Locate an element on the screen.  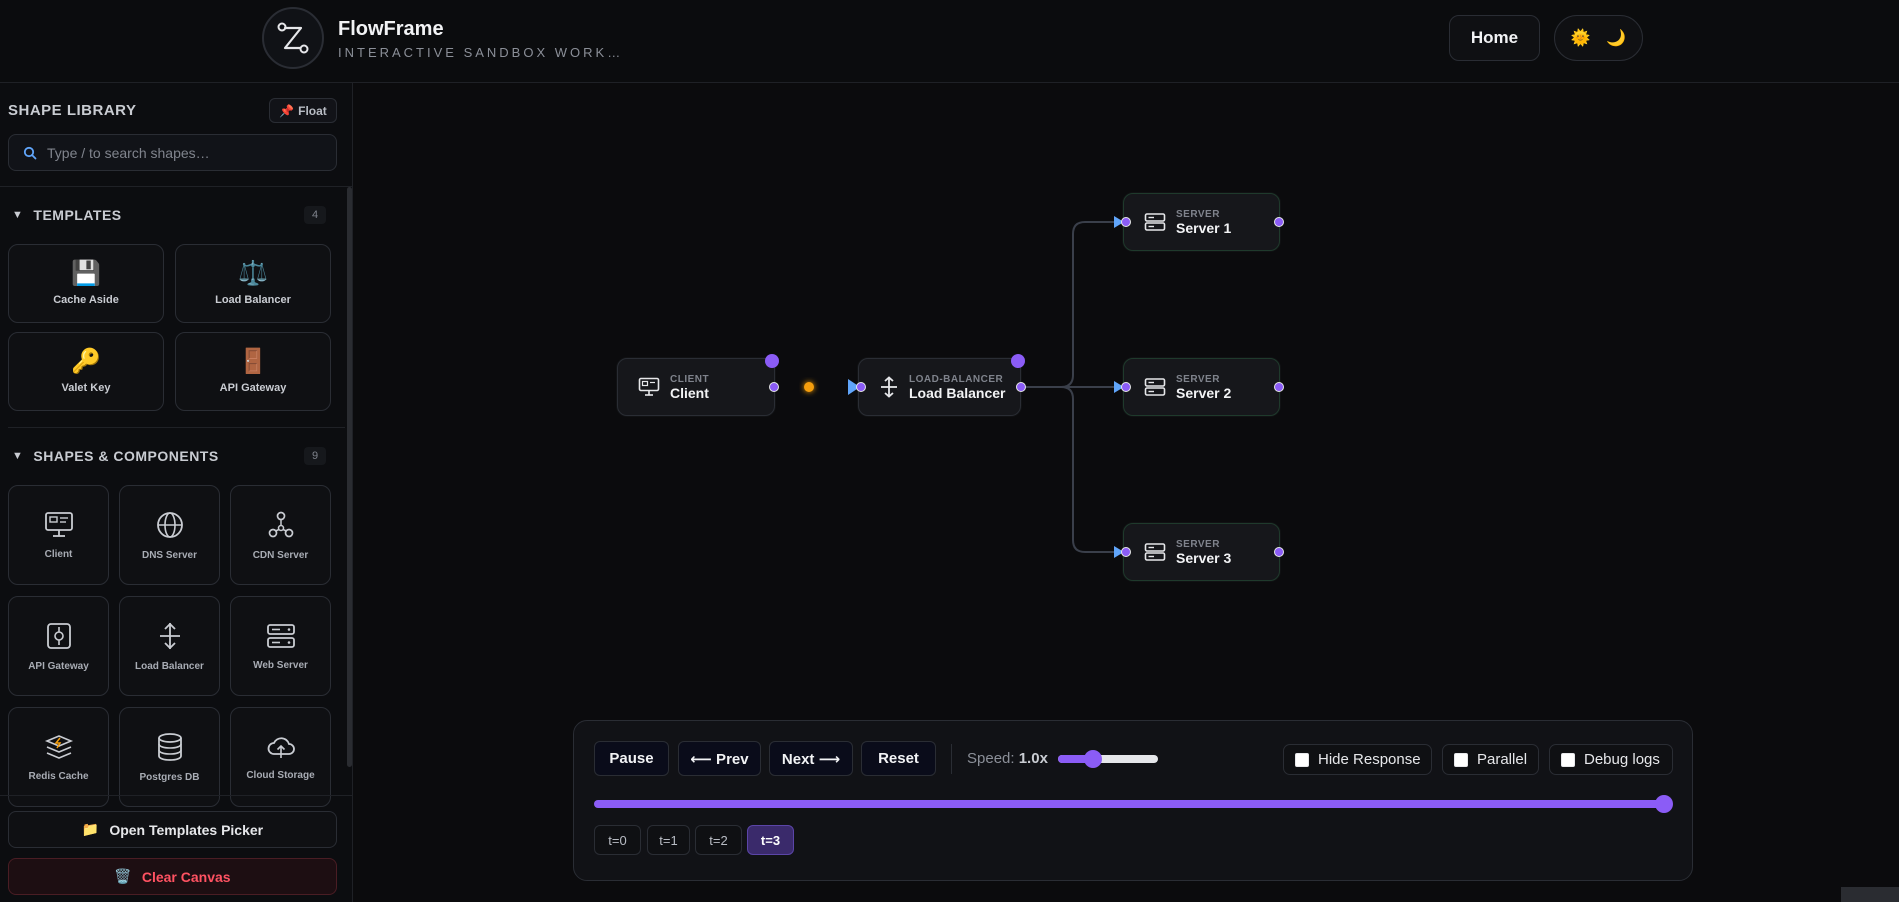
template-card-valet-key: 🔑 Valet Key is located at coordinates (86, 371).